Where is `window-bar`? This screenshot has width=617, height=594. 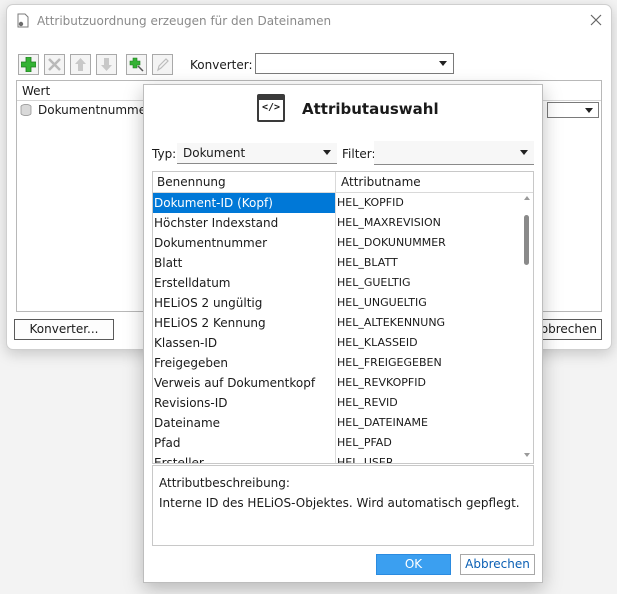
window-bar is located at coordinates (271, 98).